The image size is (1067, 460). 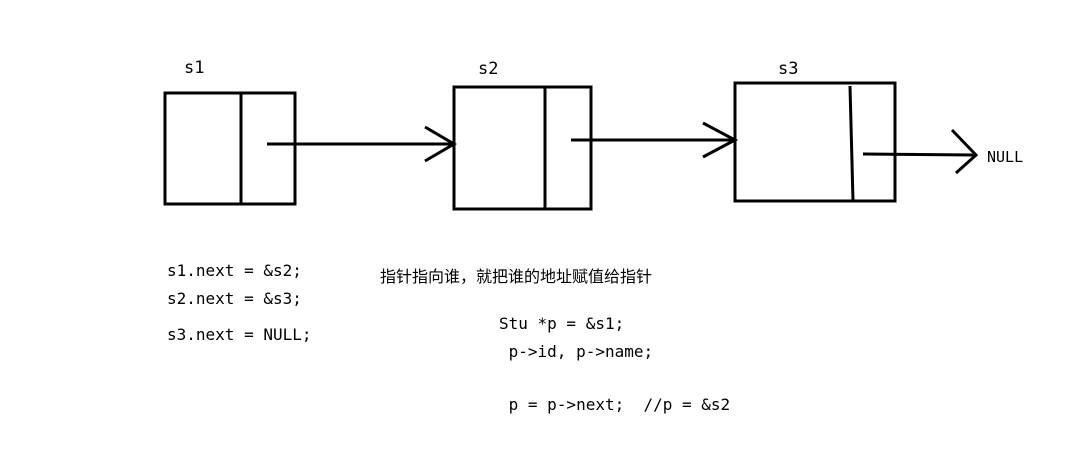 What do you see at coordinates (851, 143) in the screenshot?
I see `node-divider-s3` at bounding box center [851, 143].